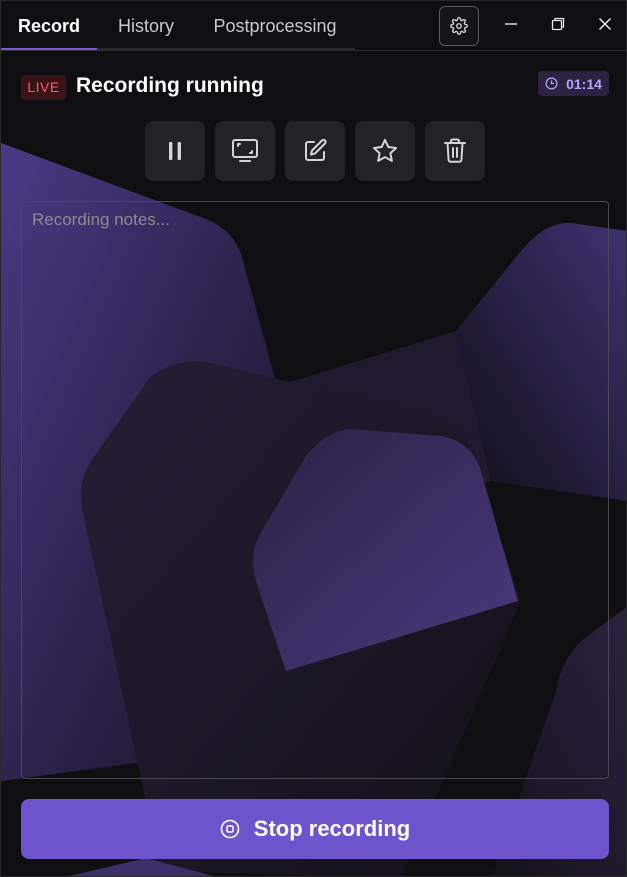 The width and height of the screenshot is (627, 877). I want to click on close-icon, so click(605, 24).